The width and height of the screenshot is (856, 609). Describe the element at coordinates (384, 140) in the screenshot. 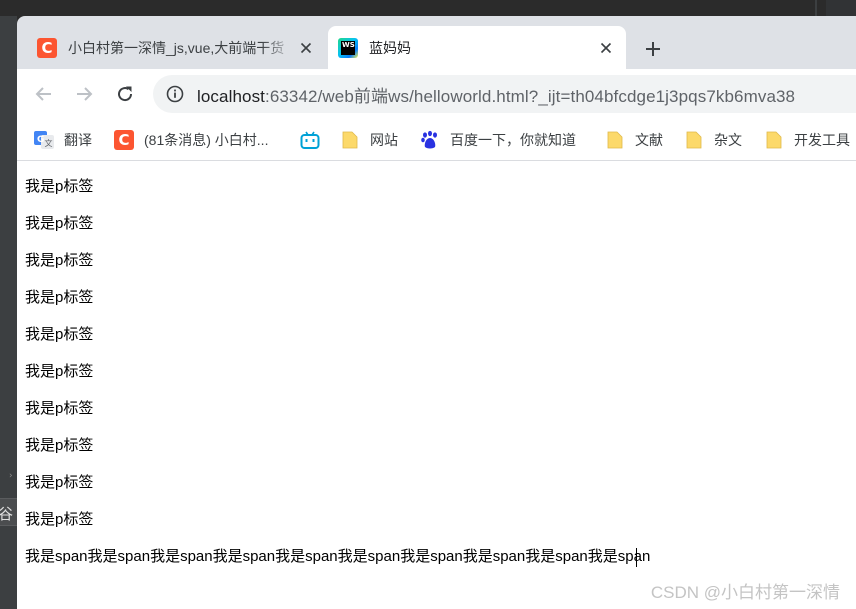

I see `bookmark-label: 网站` at that location.